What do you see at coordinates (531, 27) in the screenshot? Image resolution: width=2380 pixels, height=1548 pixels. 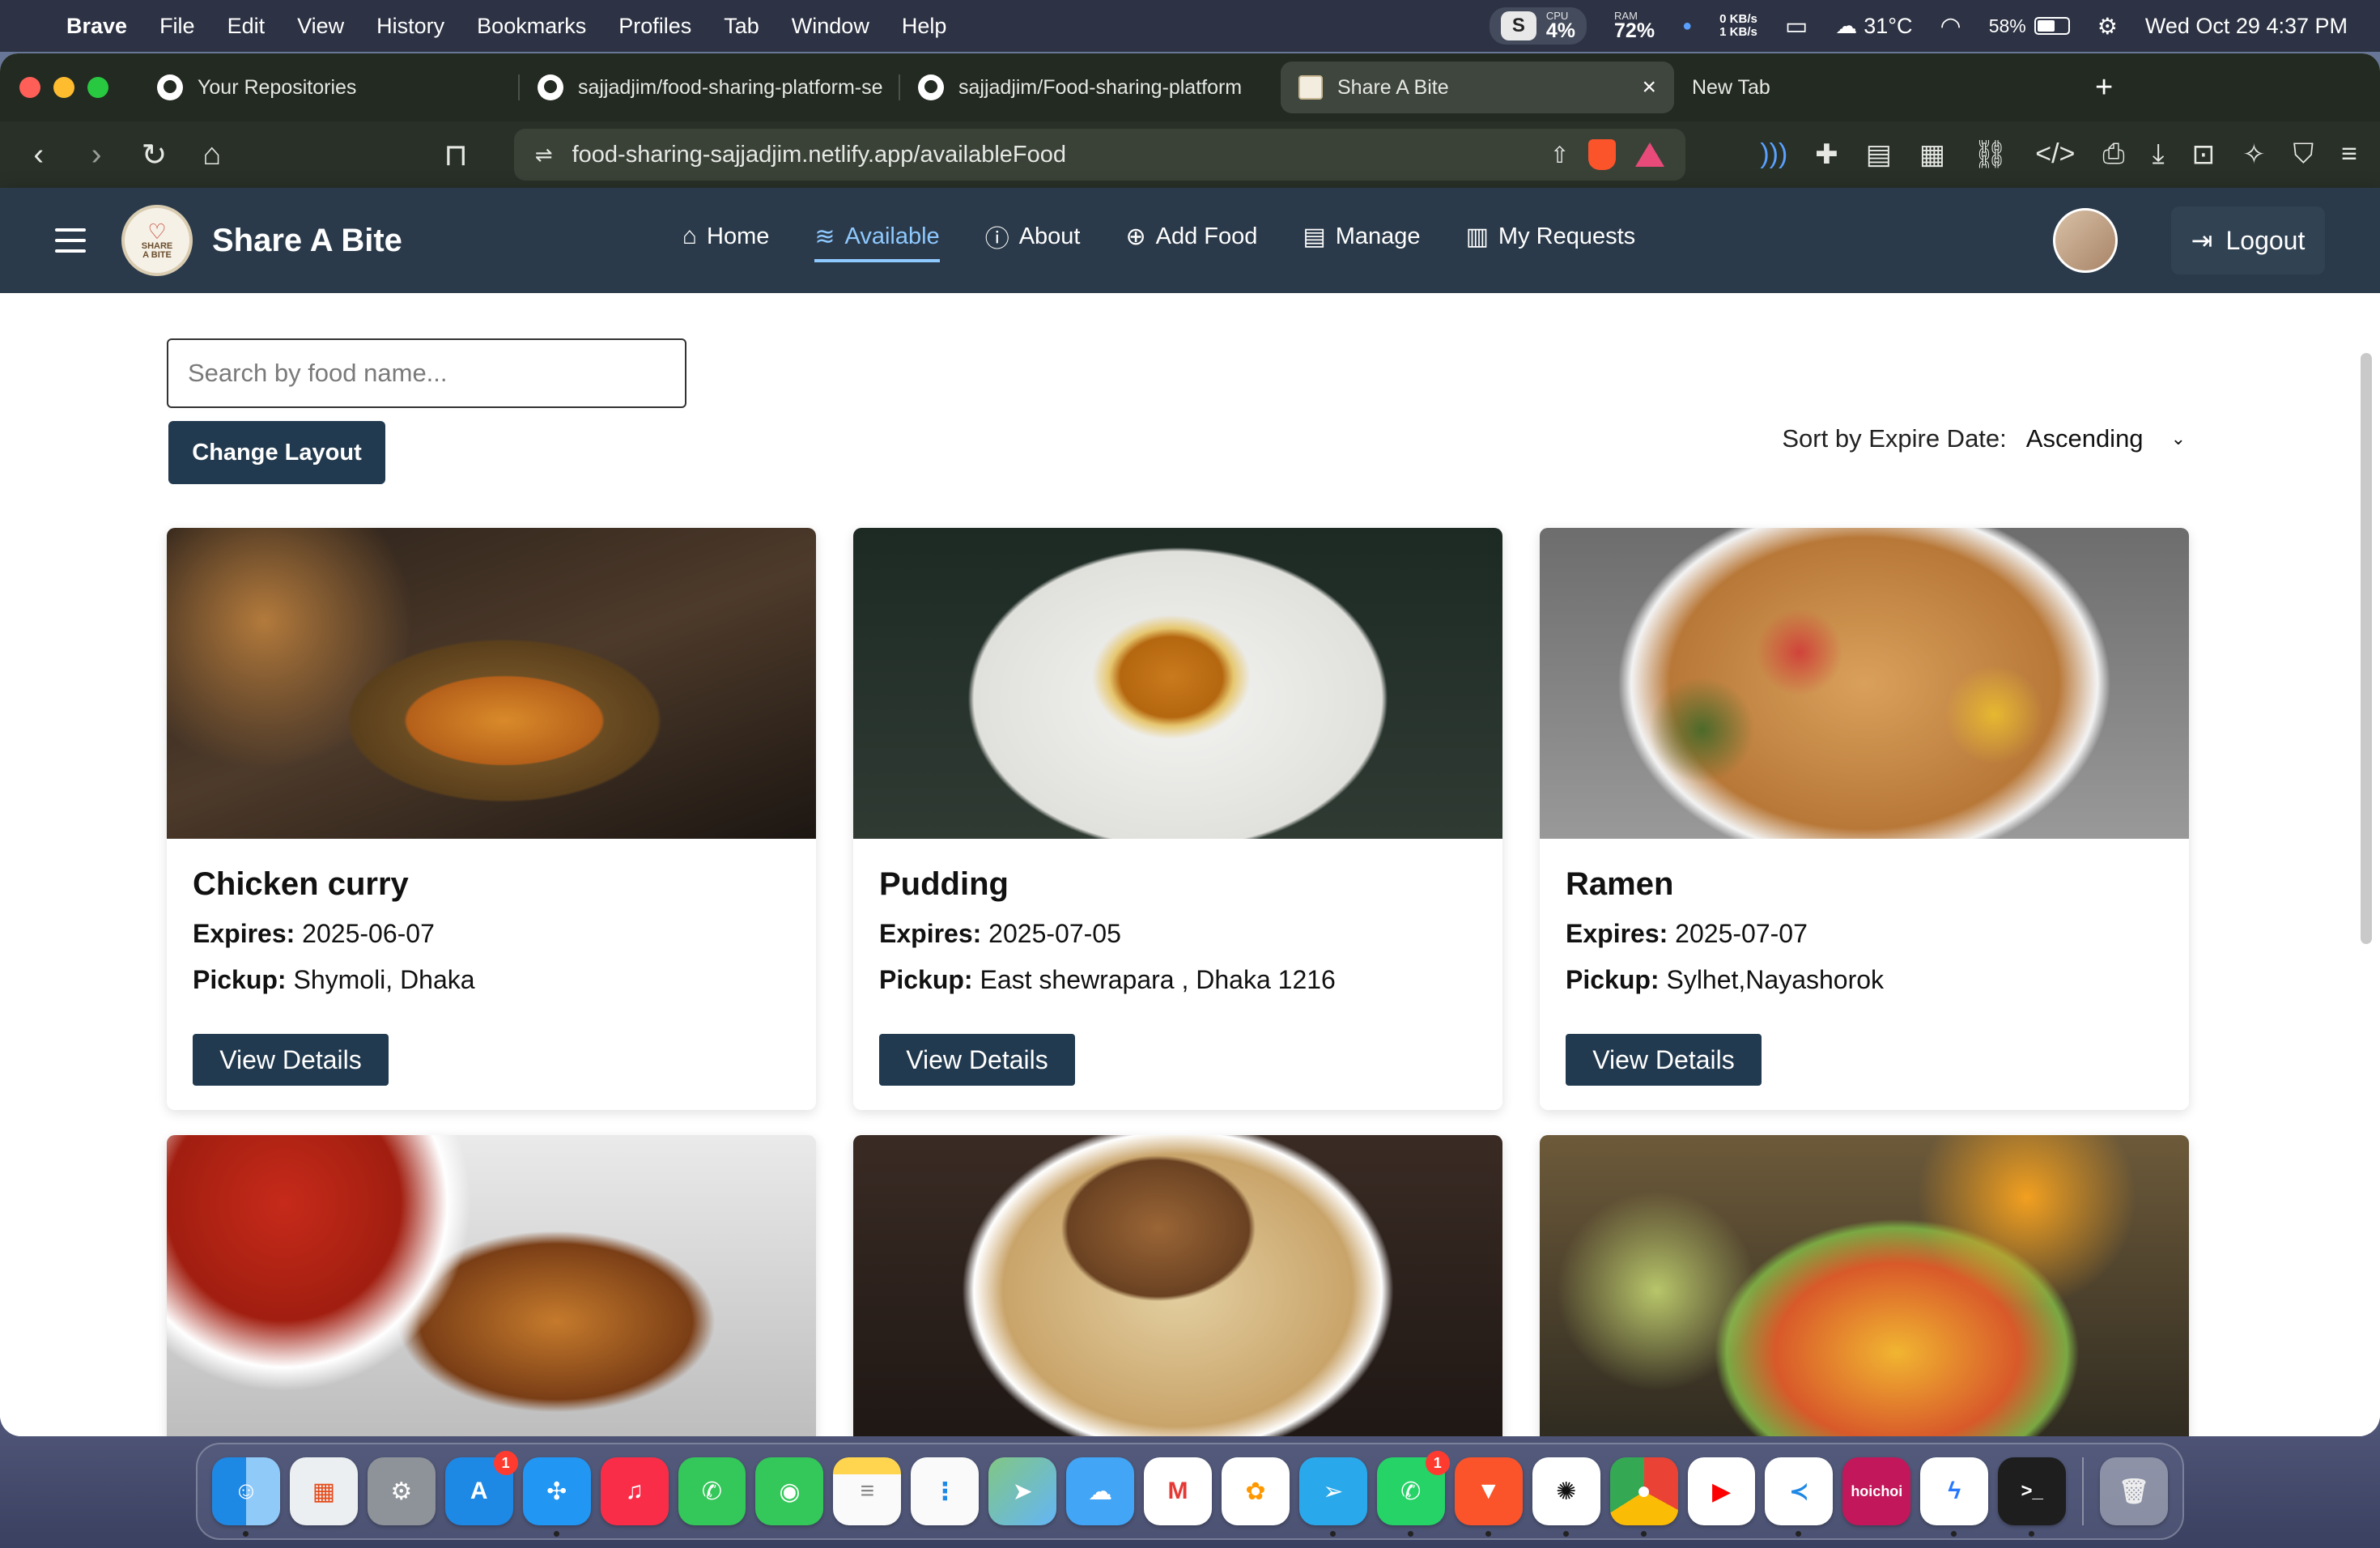 I see `menu-bookmarks: Bookmarks` at bounding box center [531, 27].